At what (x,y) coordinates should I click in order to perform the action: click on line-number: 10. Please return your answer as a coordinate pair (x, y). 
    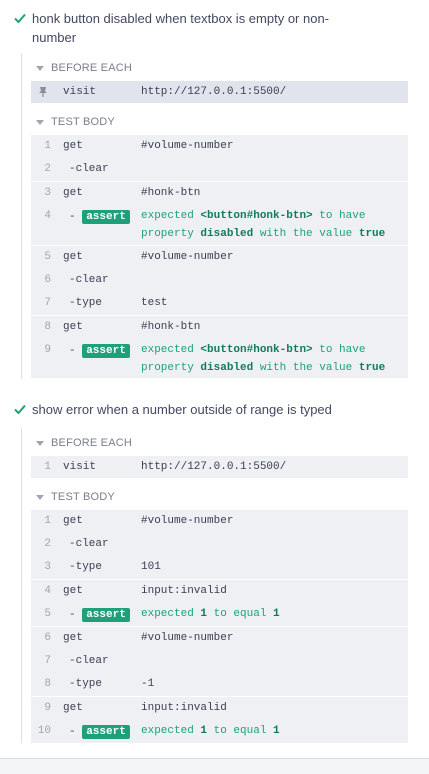
    Looking at the image, I should click on (44, 731).